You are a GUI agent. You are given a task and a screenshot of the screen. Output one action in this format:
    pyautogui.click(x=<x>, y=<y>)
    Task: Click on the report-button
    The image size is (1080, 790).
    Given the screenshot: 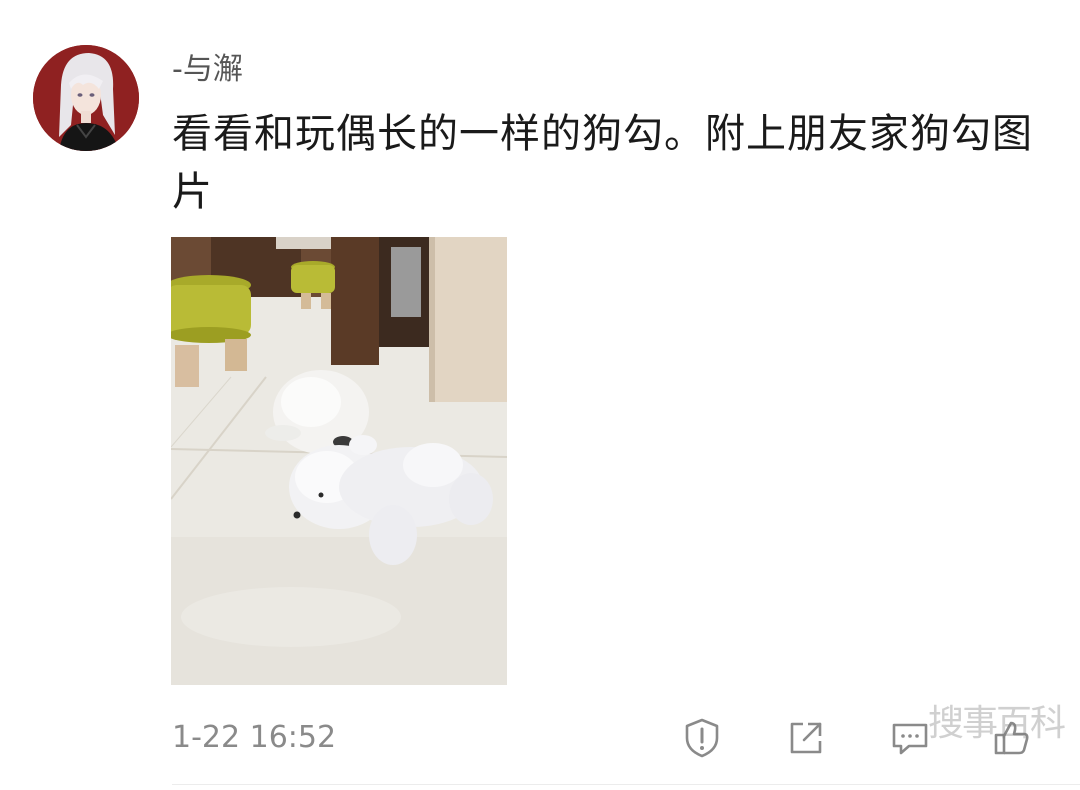 What is the action you would take?
    pyautogui.click(x=702, y=738)
    